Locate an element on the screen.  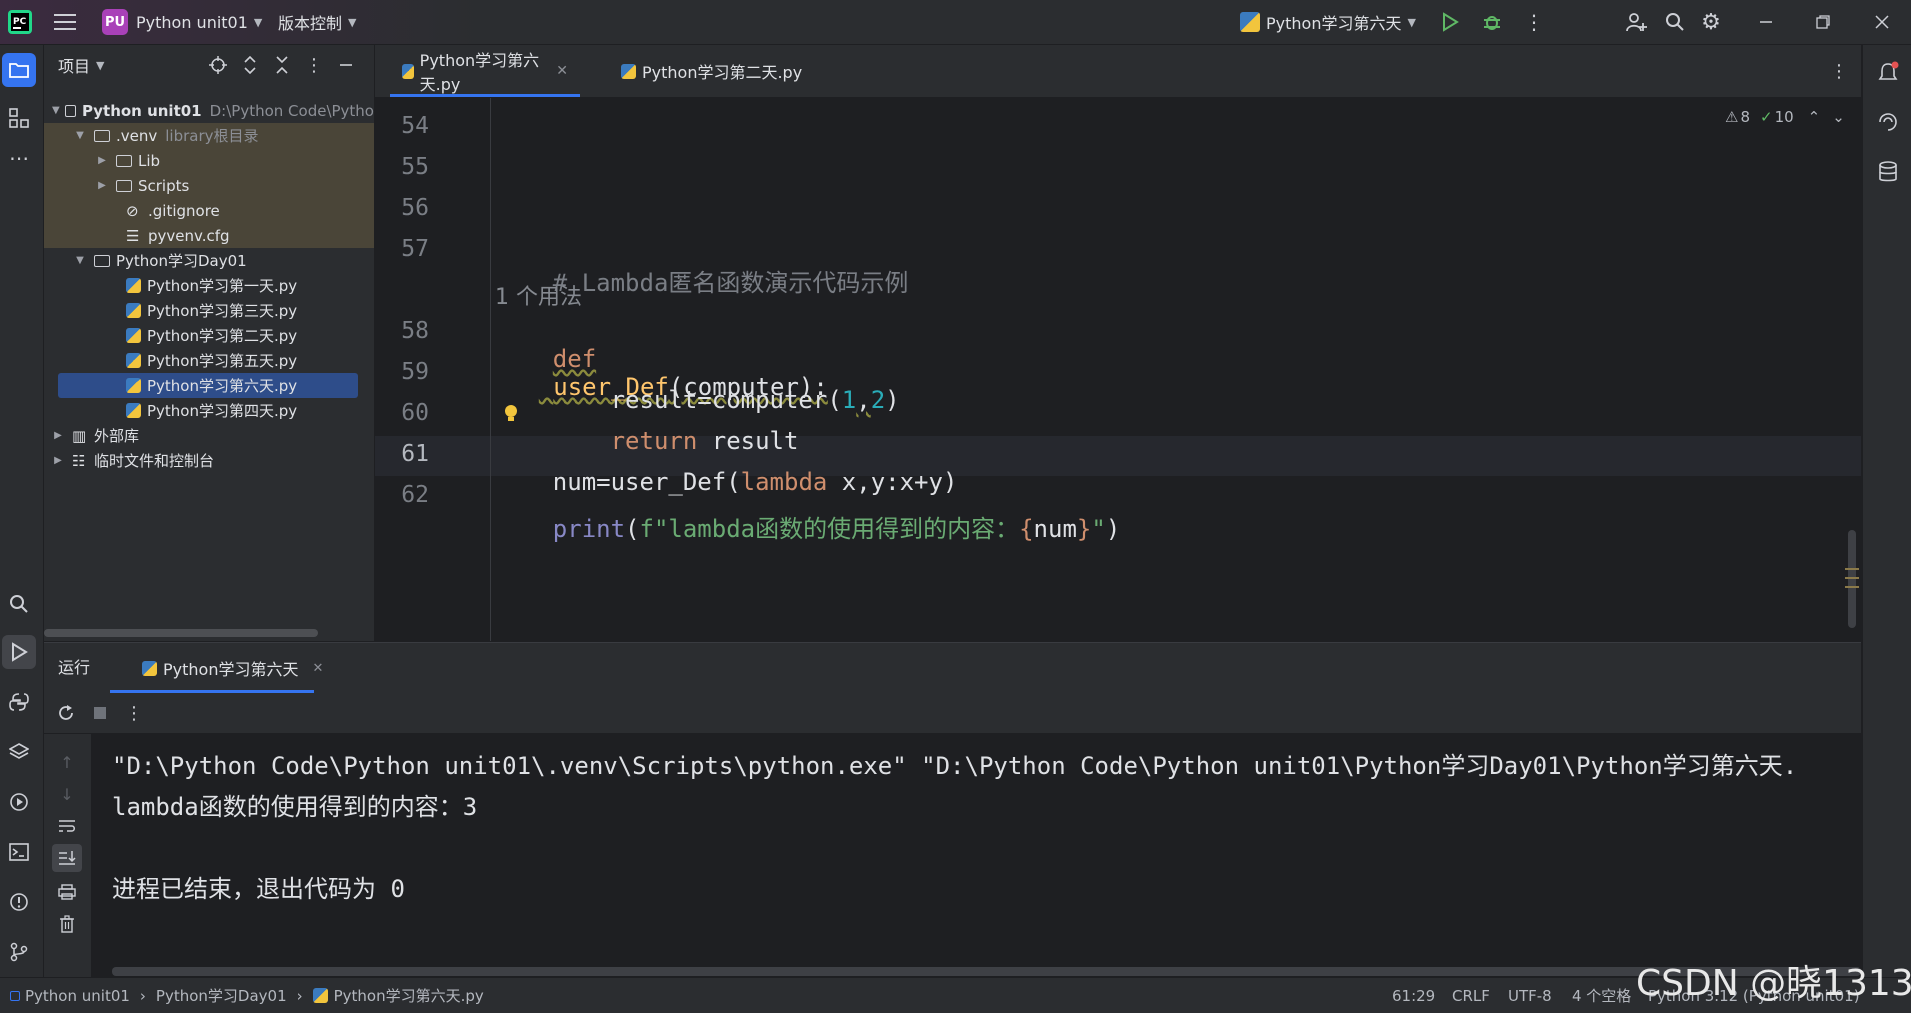
left-tool-strip: ⋯ is located at coordinates (22, 511).